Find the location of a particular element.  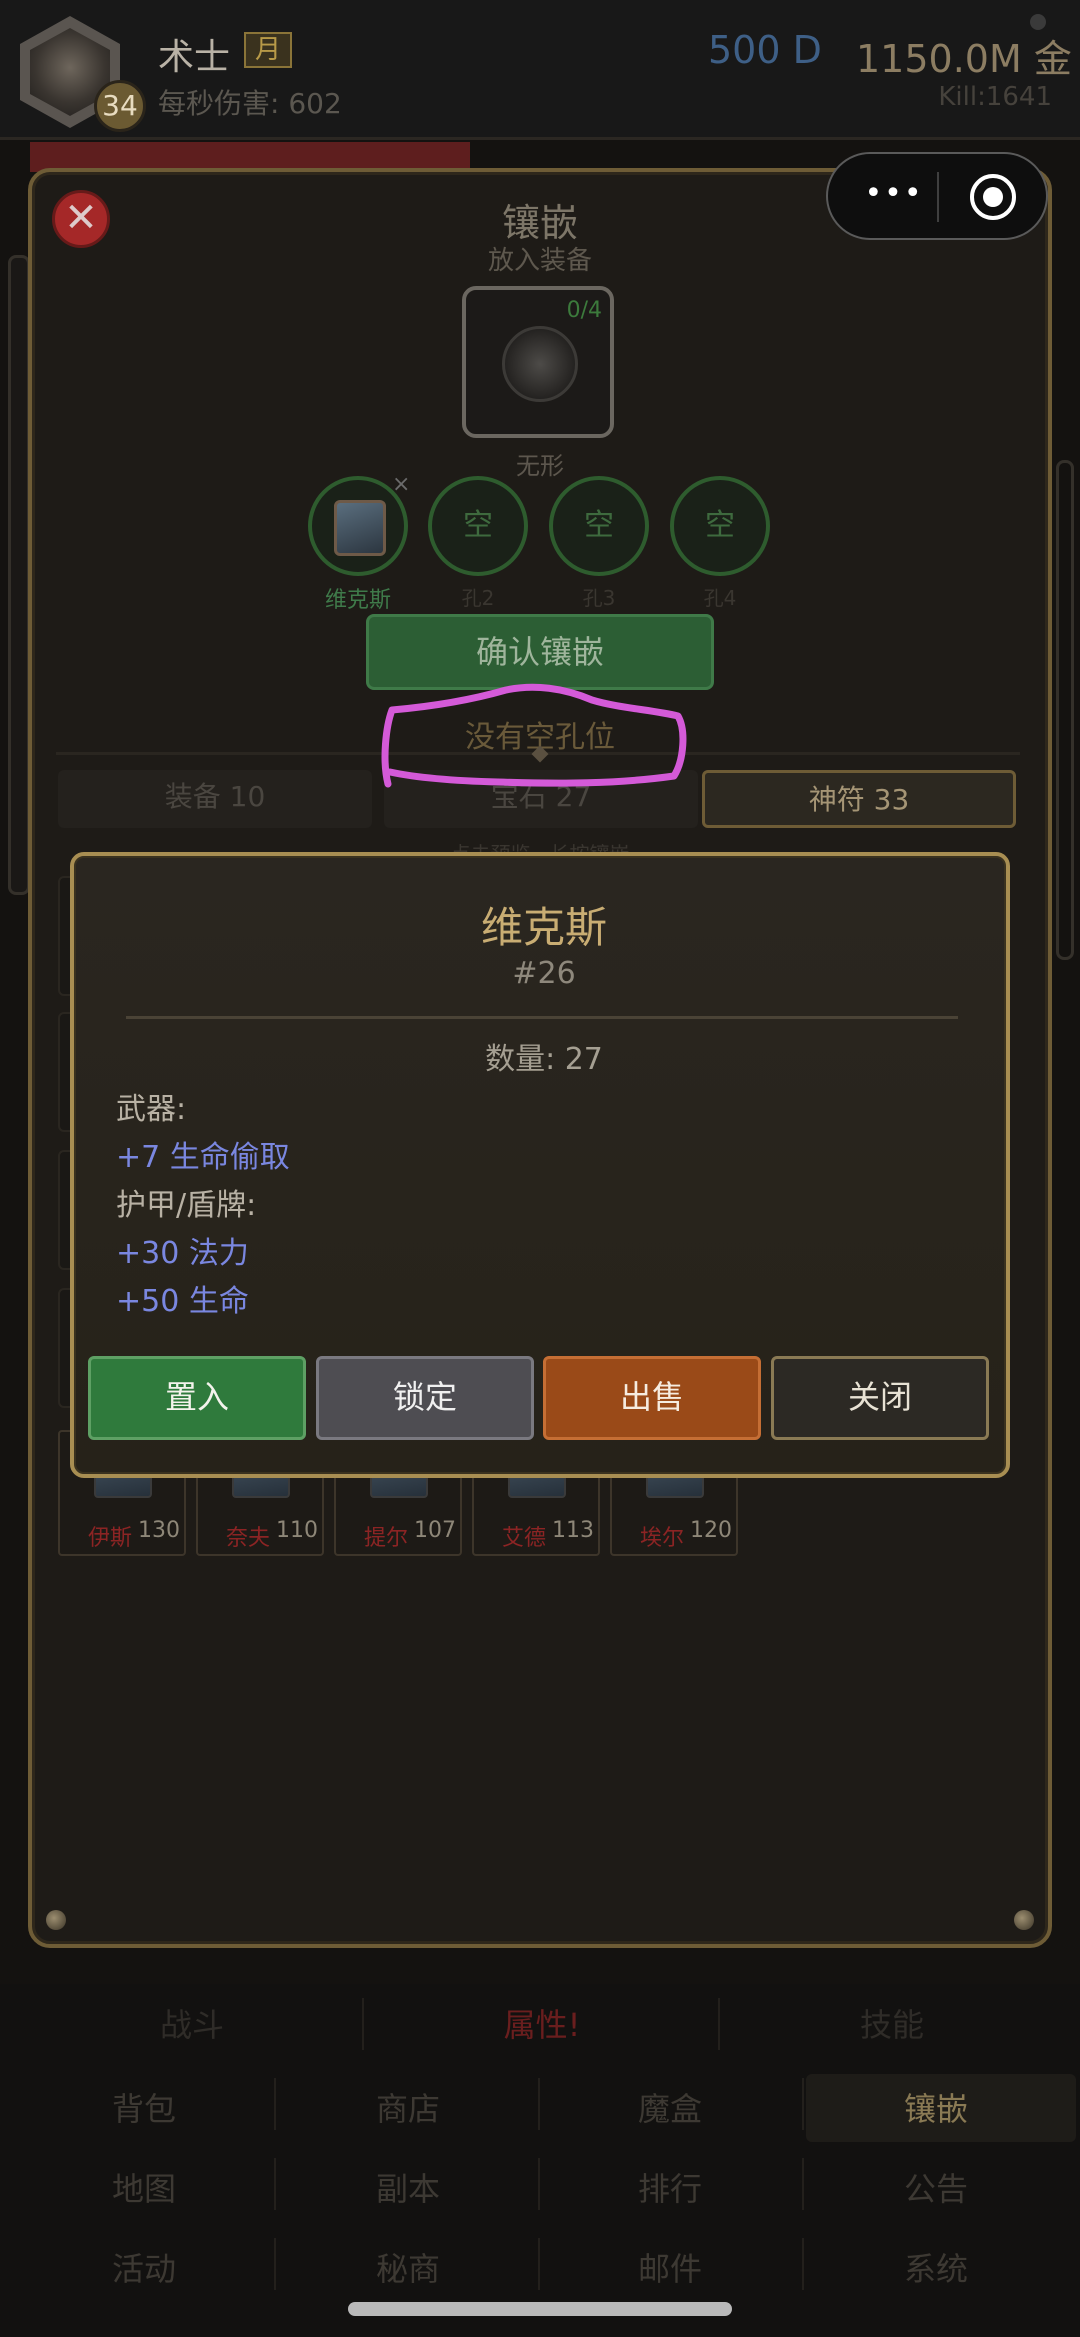

class-name: 术士 is located at coordinates (194, 57).